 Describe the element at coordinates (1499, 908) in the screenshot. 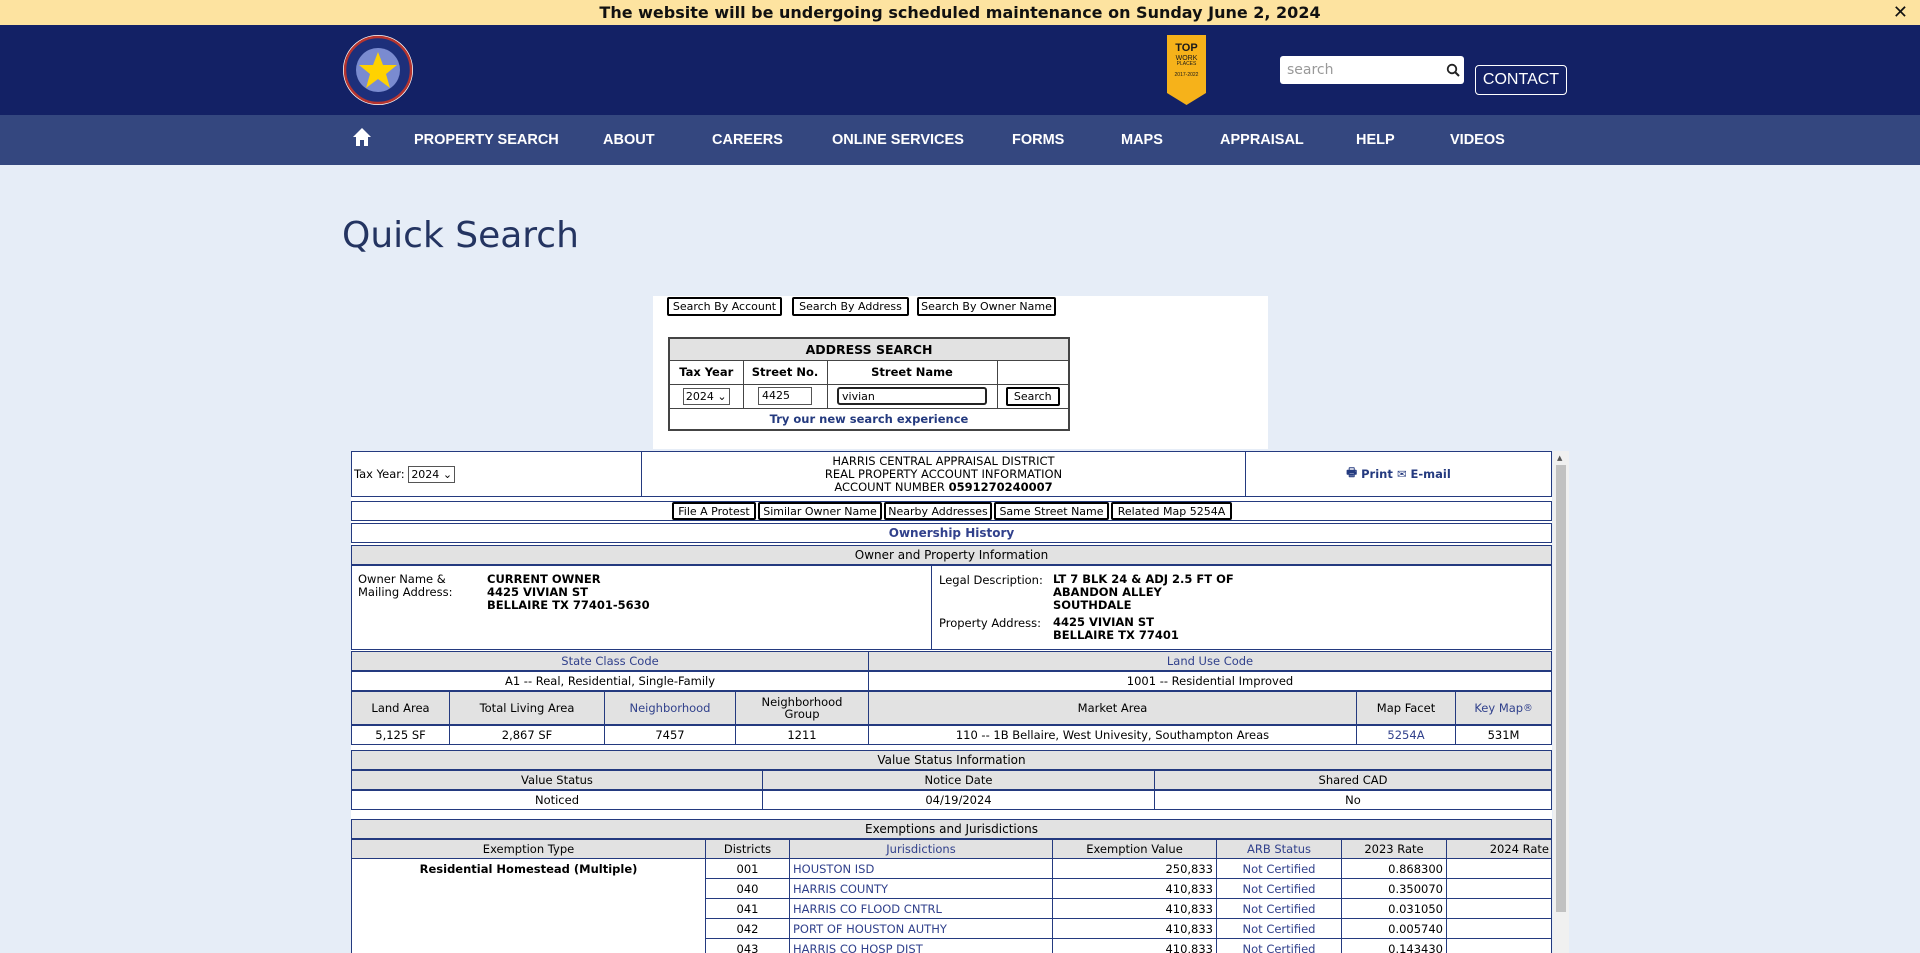

I see `rate-2024-cell` at that location.